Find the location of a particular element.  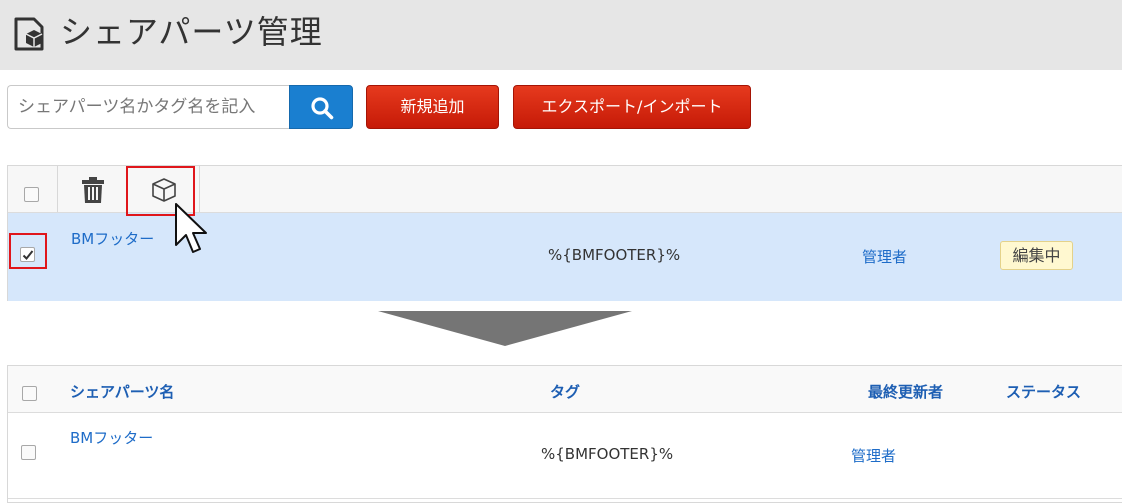

search-button is located at coordinates (321, 107).